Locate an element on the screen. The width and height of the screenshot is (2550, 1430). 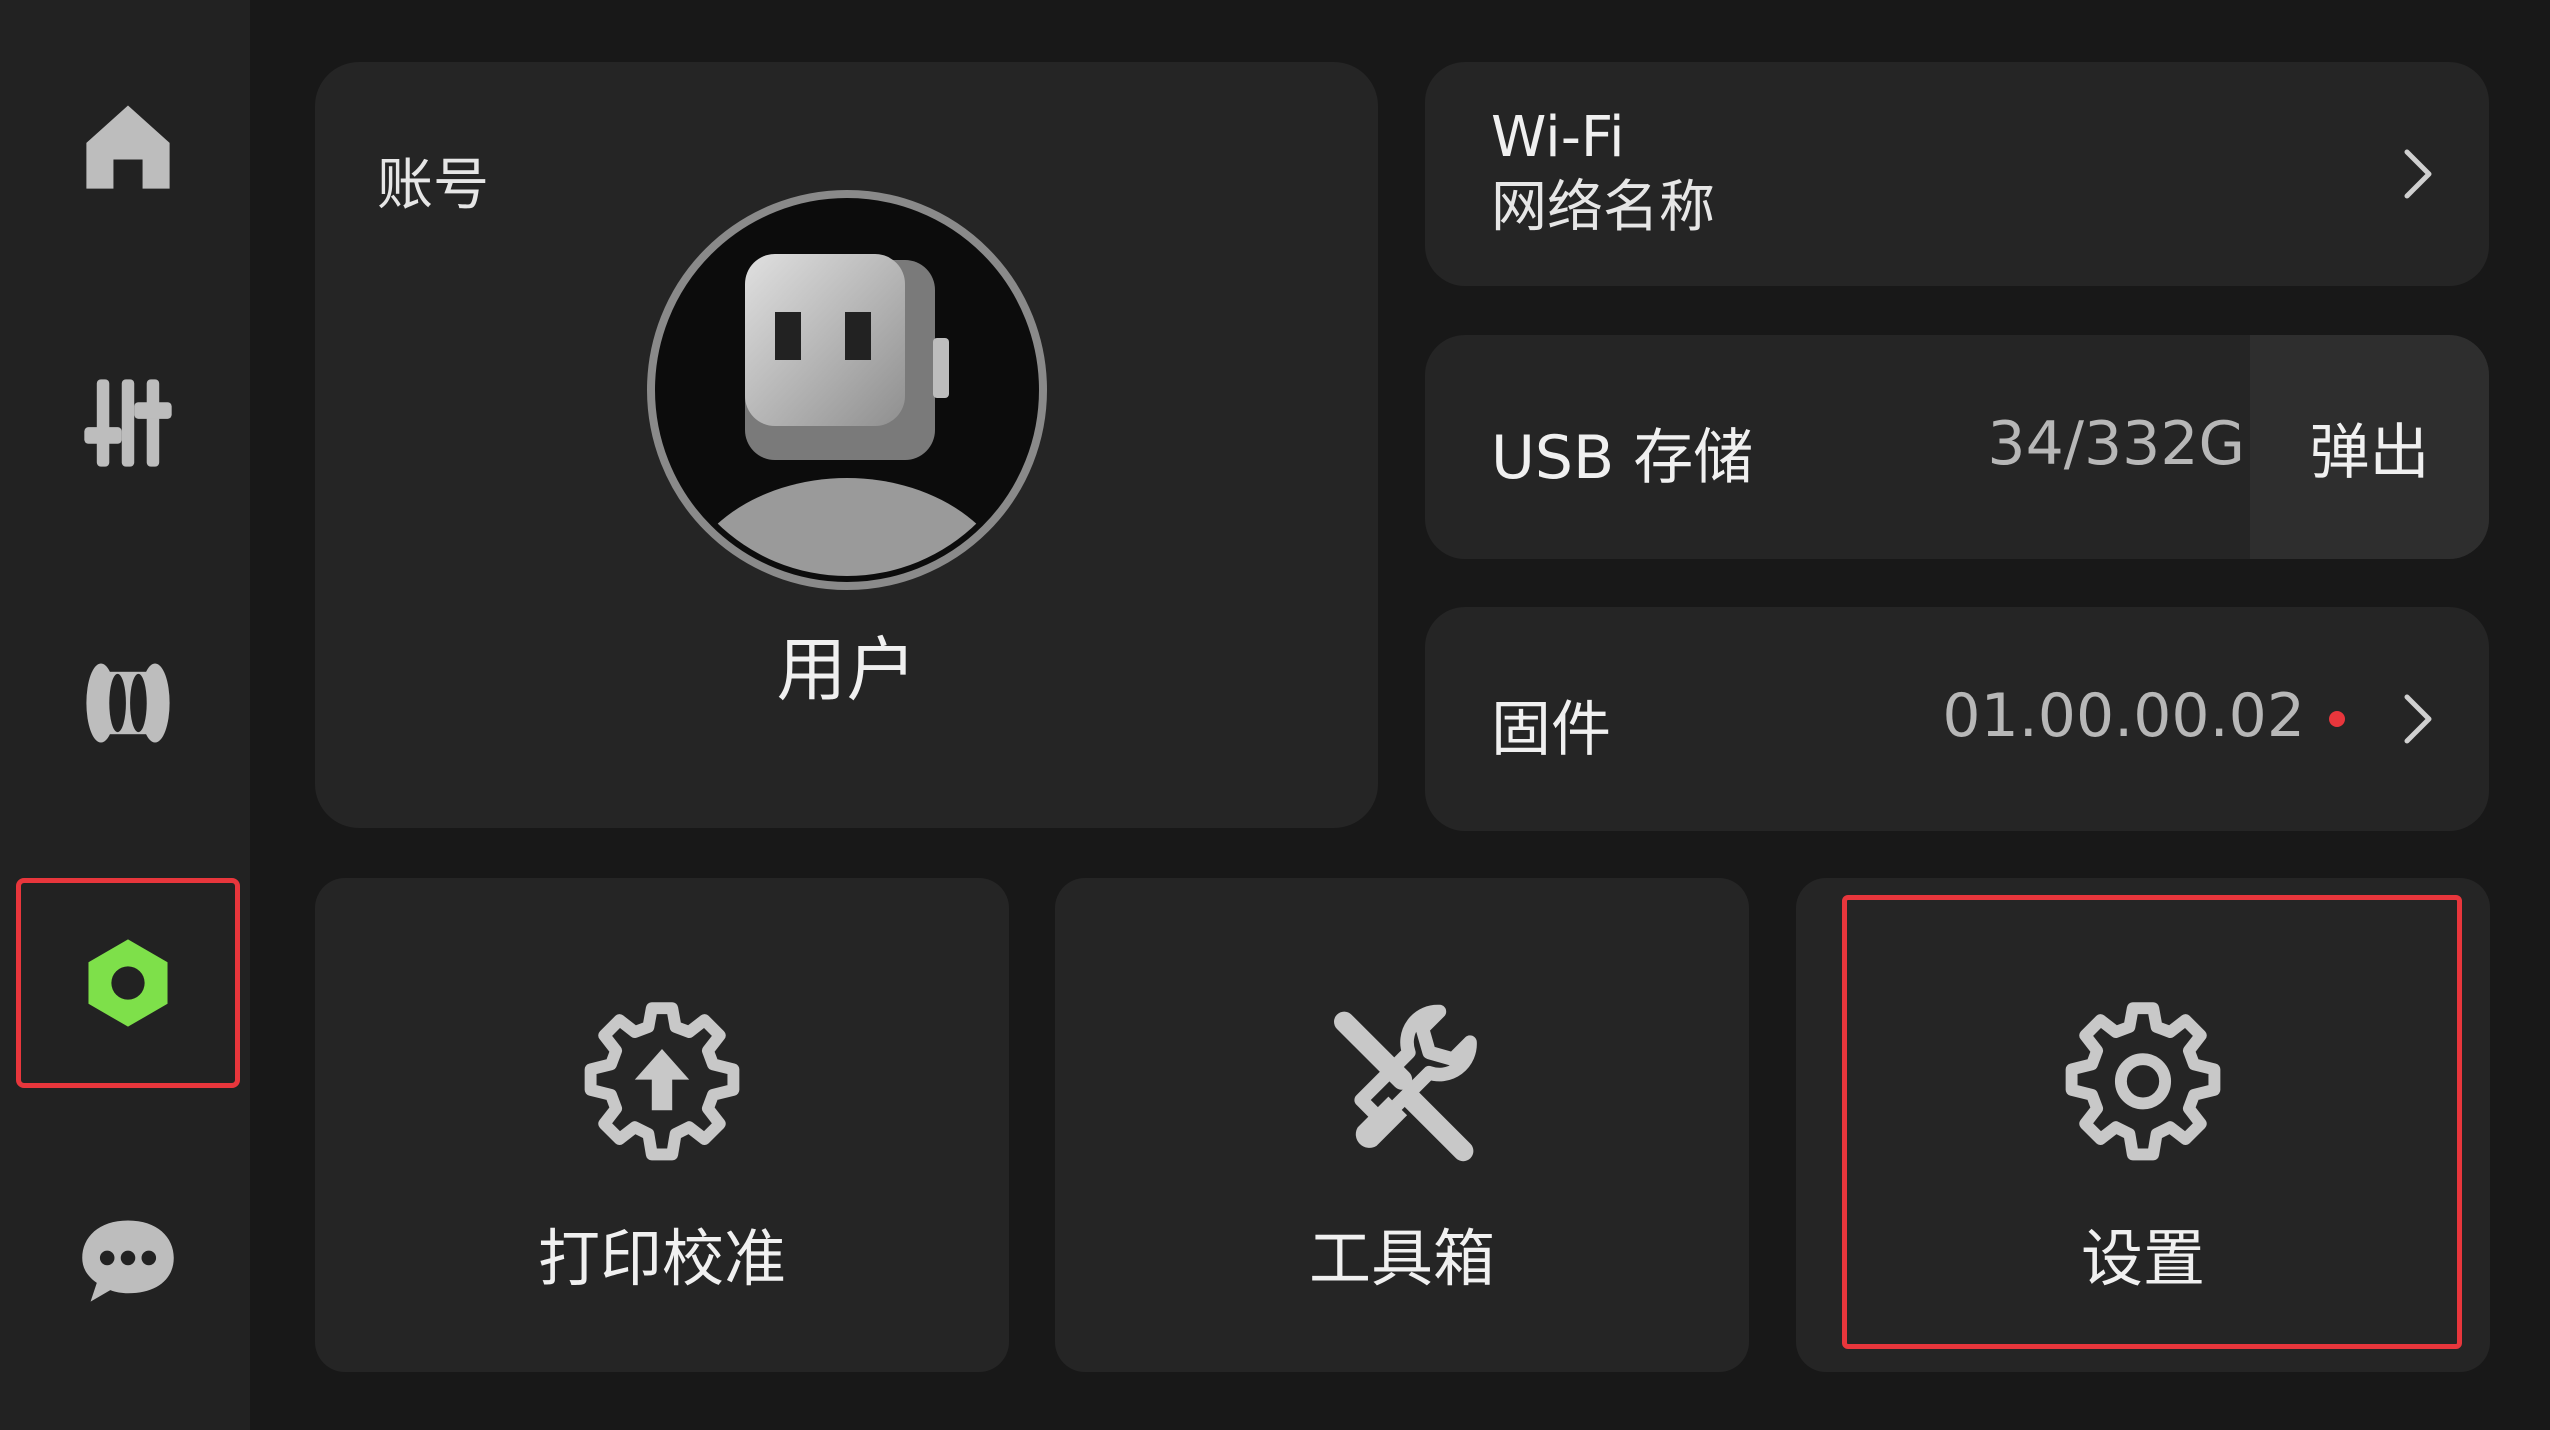
print-calibration-tile: 打印校准 is located at coordinates (662, 1125).